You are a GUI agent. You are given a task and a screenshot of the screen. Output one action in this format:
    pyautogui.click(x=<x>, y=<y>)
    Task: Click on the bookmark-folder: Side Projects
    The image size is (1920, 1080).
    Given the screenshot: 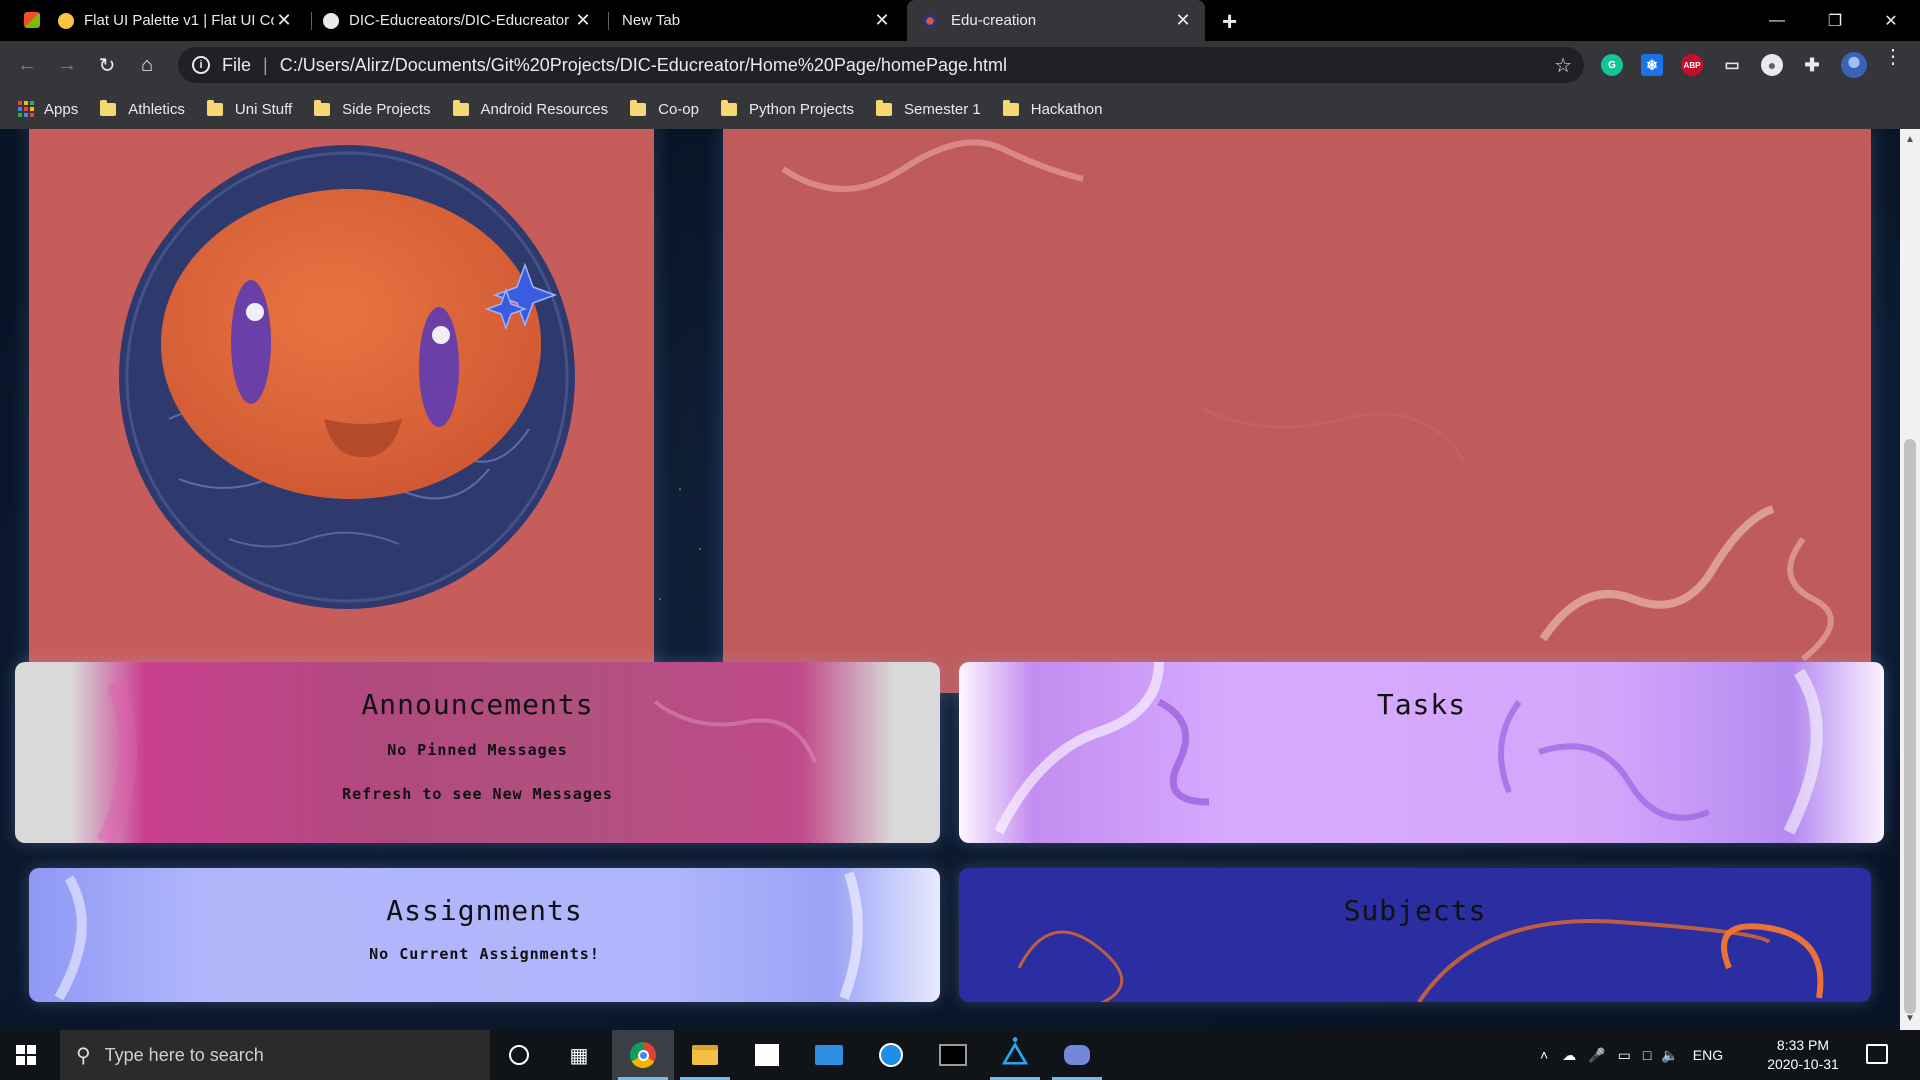 What is the action you would take?
    pyautogui.click(x=372, y=108)
    